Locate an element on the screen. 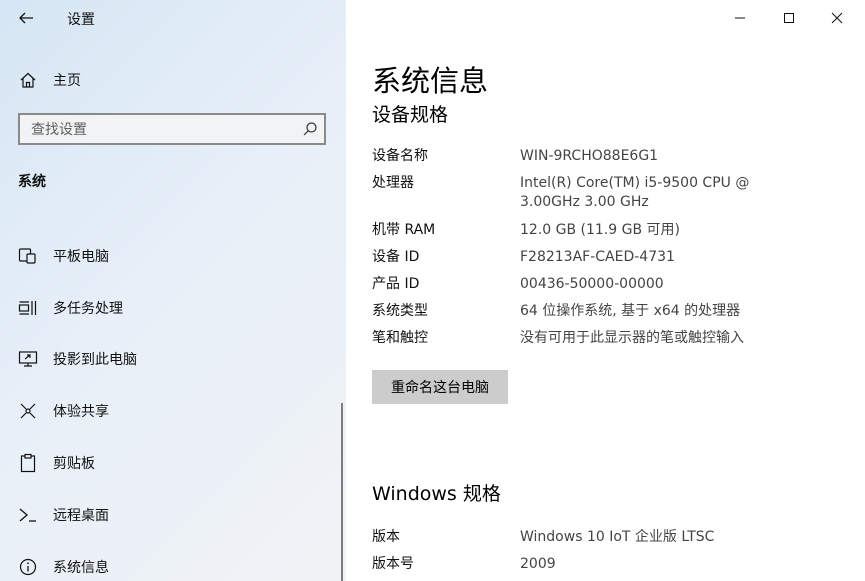 The height and width of the screenshot is (581, 865). home-icon is located at coordinates (28, 80).